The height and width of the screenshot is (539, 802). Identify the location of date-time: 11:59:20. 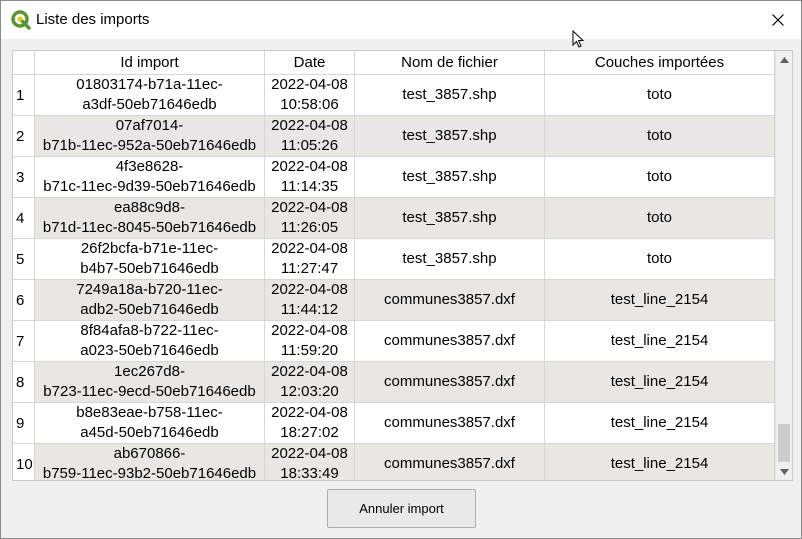
(309, 350).